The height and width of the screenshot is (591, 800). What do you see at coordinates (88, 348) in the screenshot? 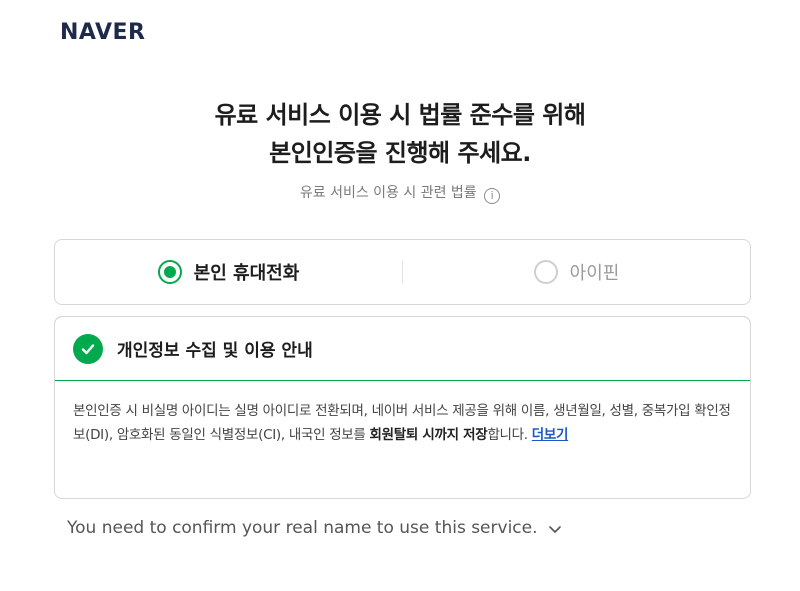
I see `check-circle-icon` at bounding box center [88, 348].